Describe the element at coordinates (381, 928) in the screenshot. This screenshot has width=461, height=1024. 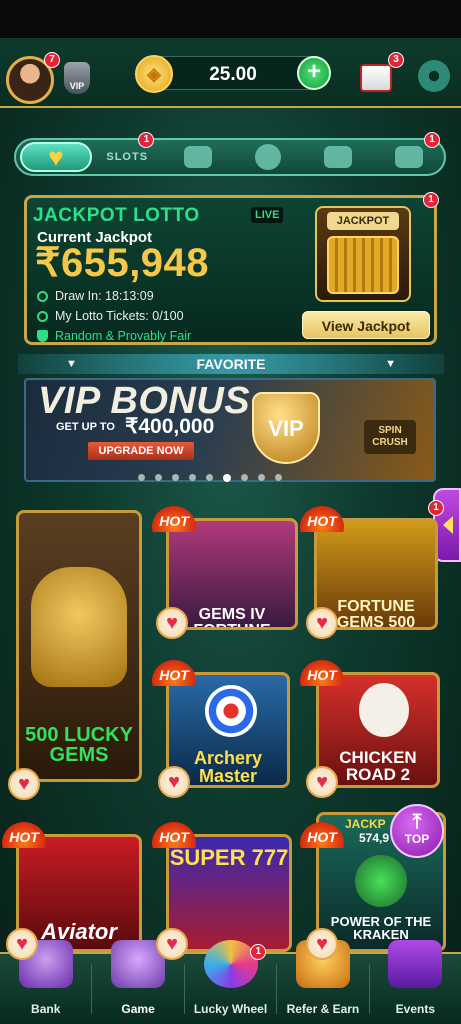
I see `game-title: POWER OF THE KRAKEN` at that location.